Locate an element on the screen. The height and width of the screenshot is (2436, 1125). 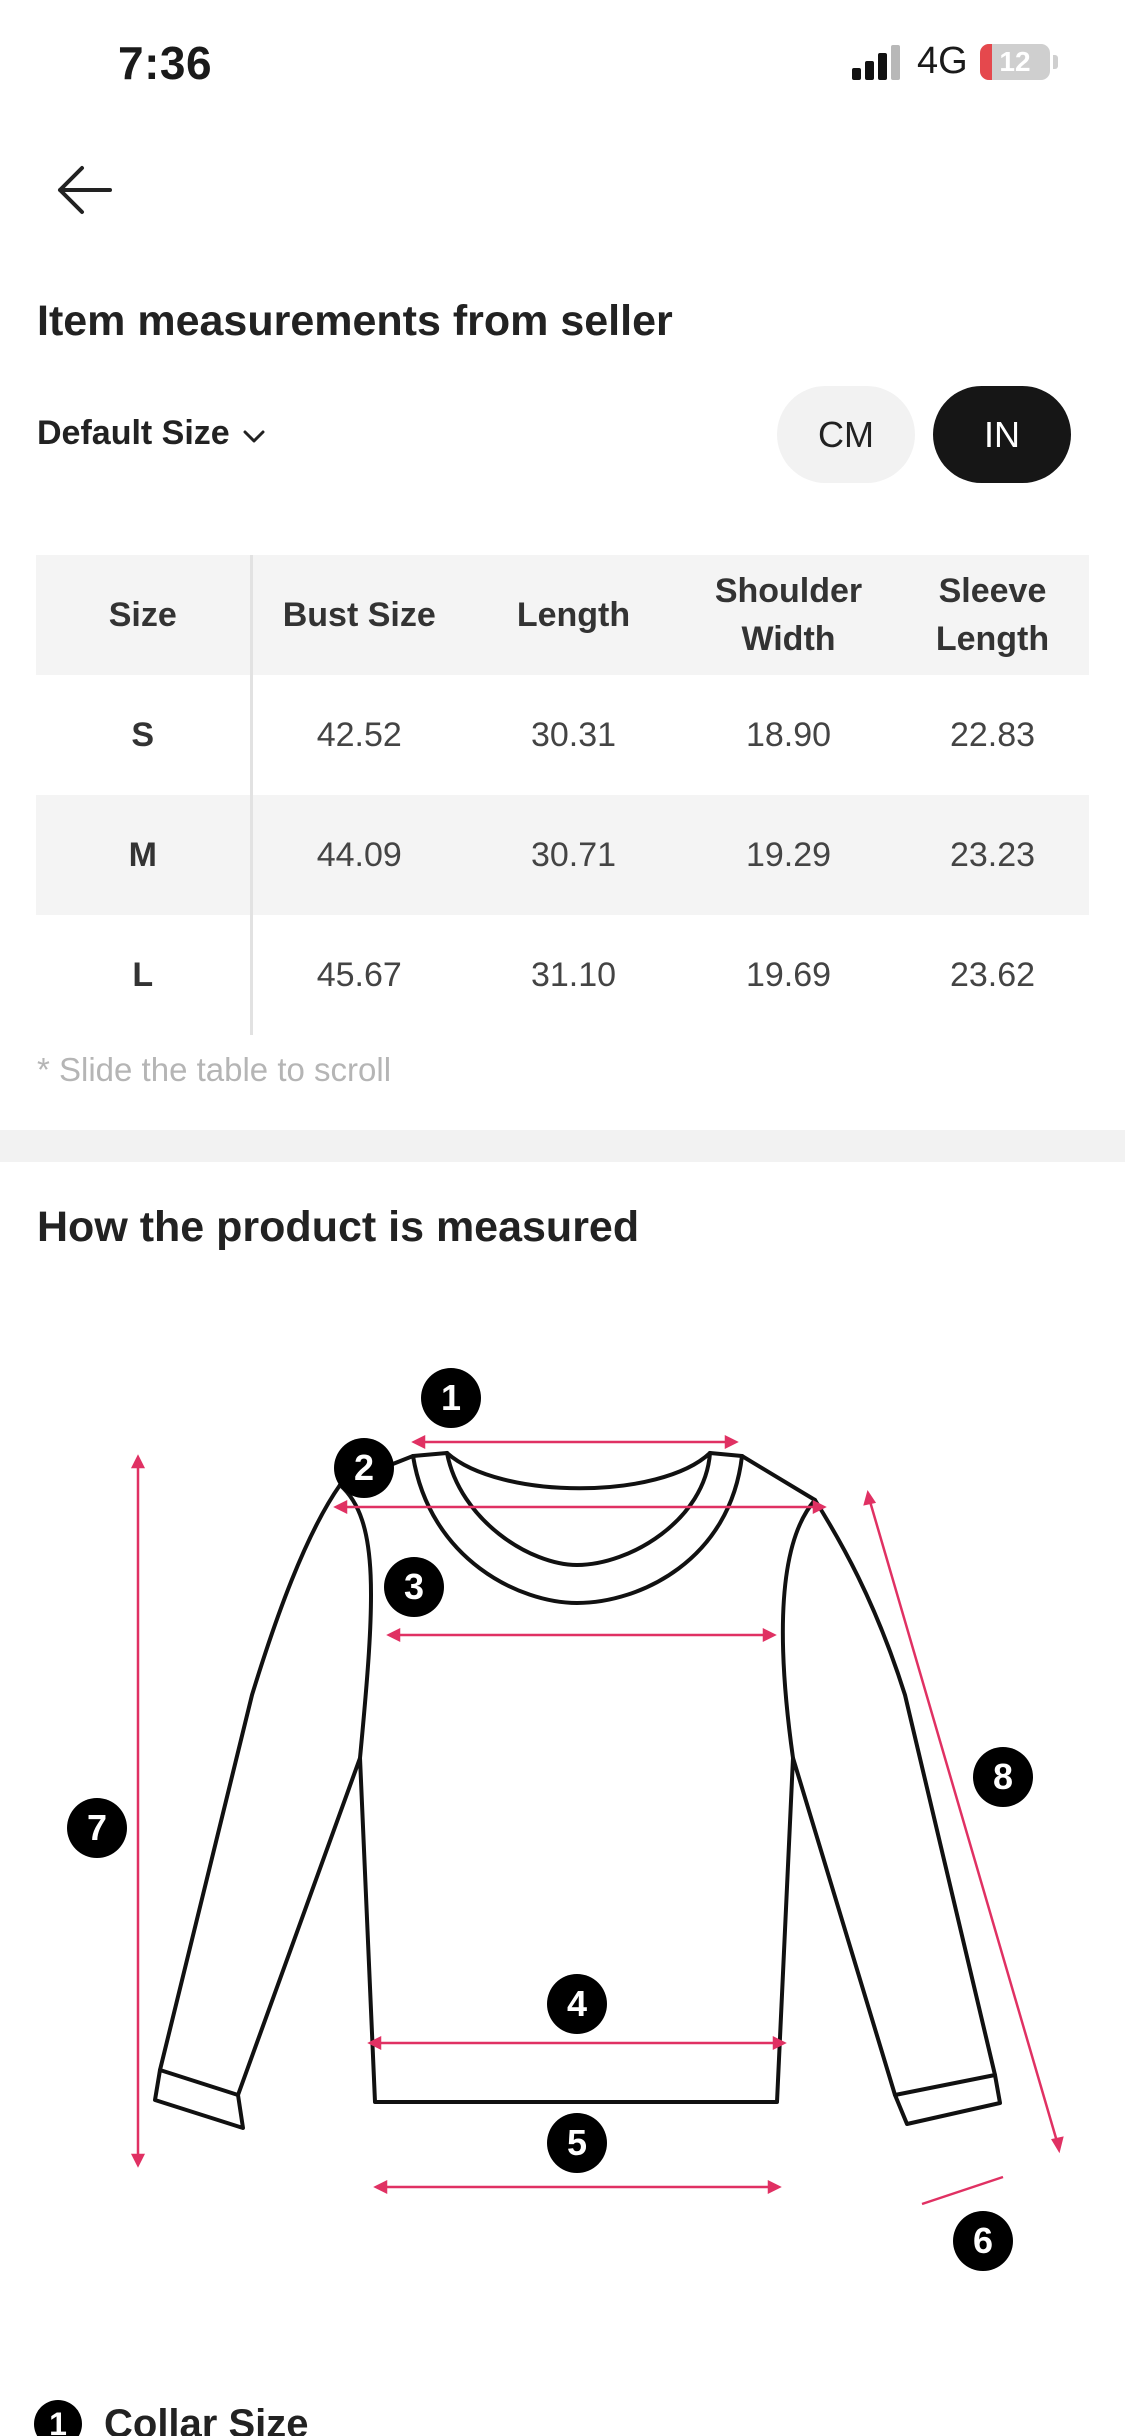
table-row: M 44.09 30.71 19.29 23.23 is located at coordinates (562, 855).